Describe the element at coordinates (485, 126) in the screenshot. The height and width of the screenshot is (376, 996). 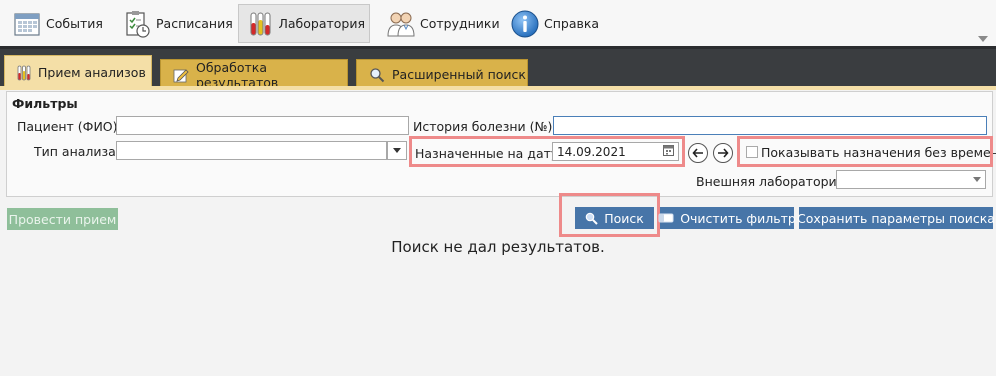
I see `history-label: История болезни (№):` at that location.